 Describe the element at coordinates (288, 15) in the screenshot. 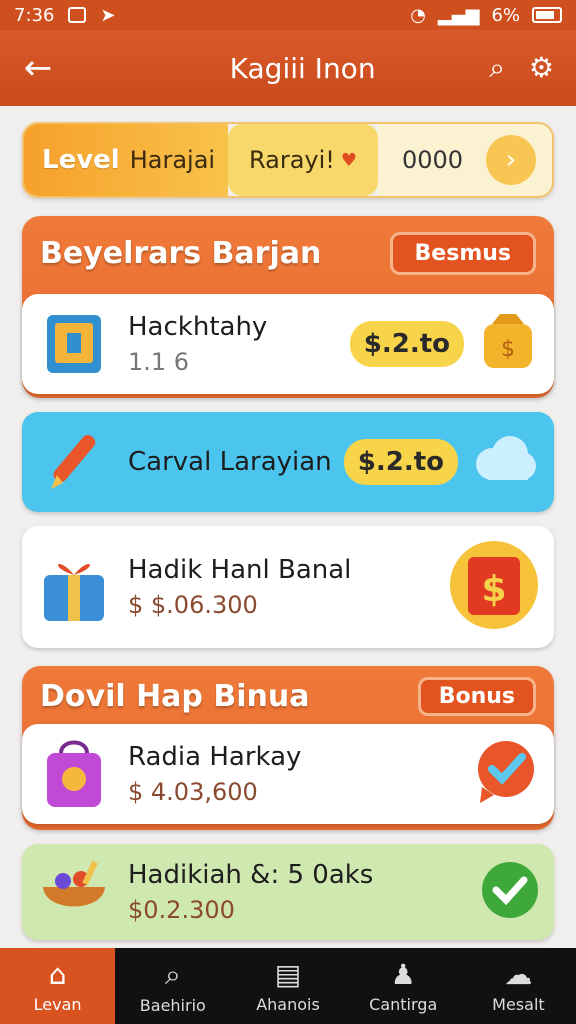

I see `status-bar: 7:36 ➤ ◔ ▂▄▆ 6%` at that location.